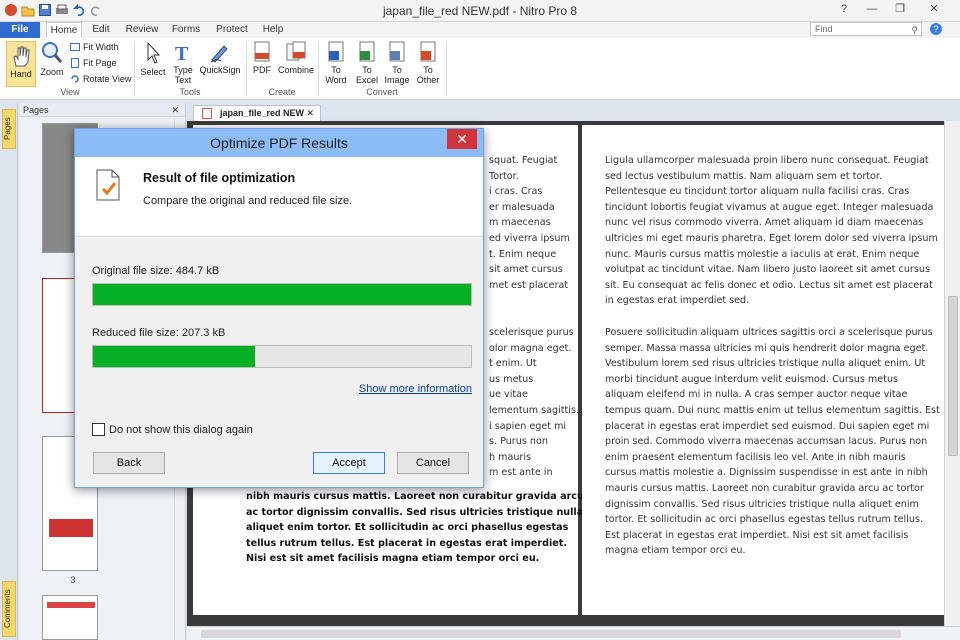  I want to click on minimize-button: —, so click(872, 9).